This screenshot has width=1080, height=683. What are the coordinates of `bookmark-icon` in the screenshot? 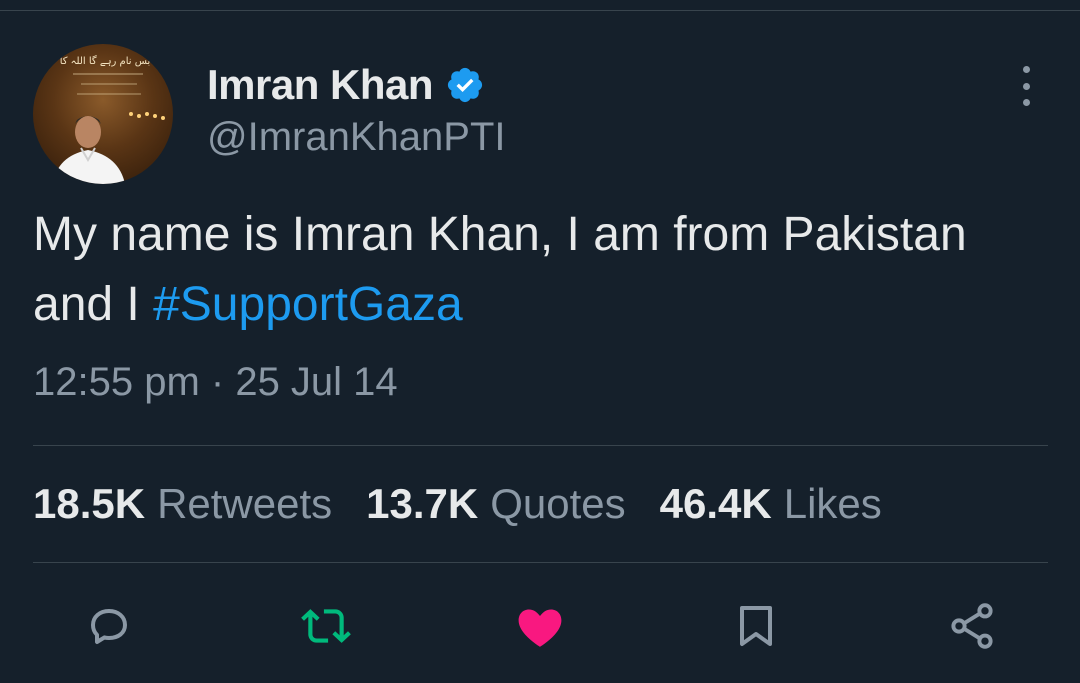 It's located at (756, 626).